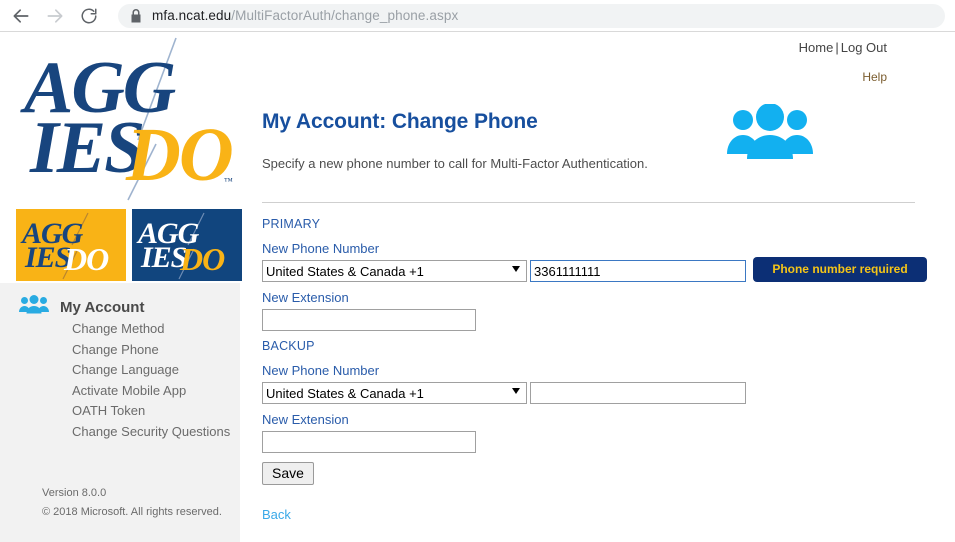  I want to click on version-text: Version 8.0.0, so click(74, 493).